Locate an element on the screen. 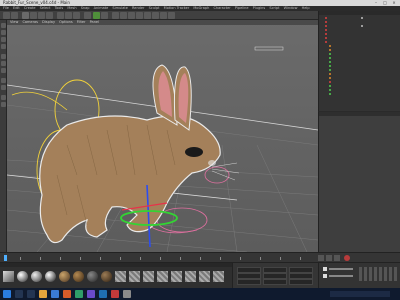 The height and width of the screenshot is (300, 400). menu-plugins: Plugins is located at coordinates (259, 8).